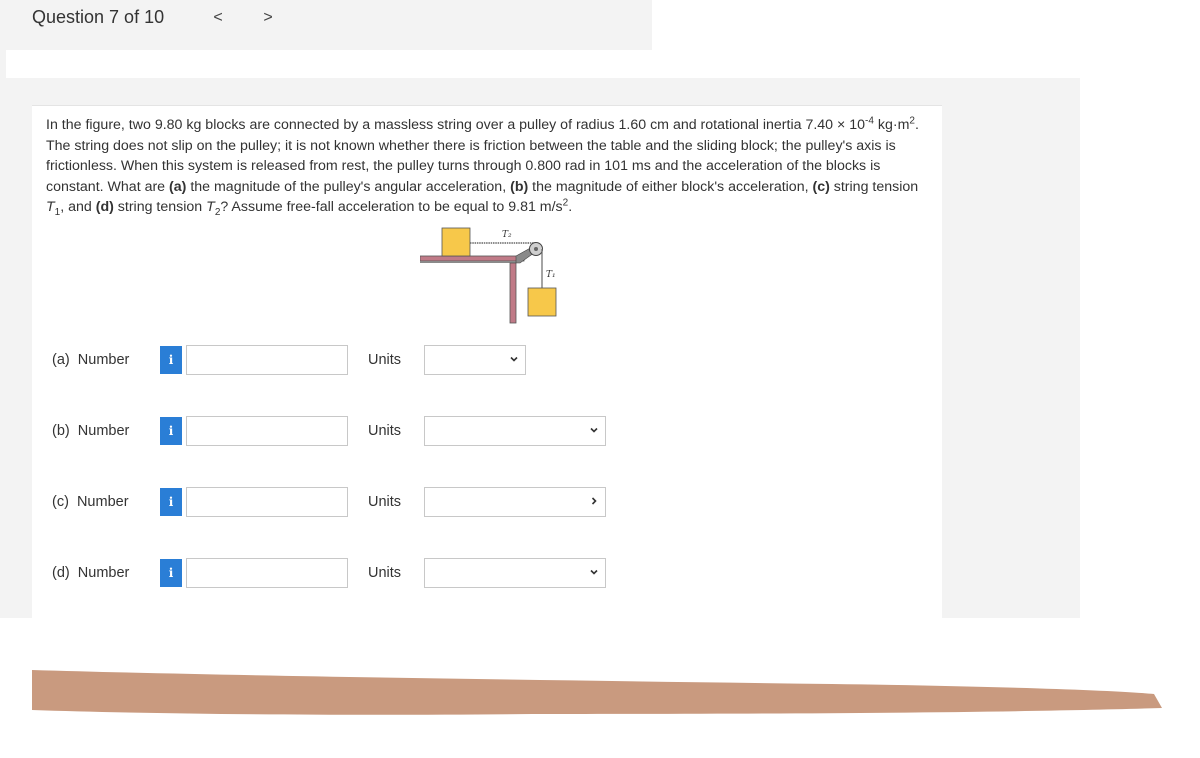  I want to click on table-leg, so click(513, 293).